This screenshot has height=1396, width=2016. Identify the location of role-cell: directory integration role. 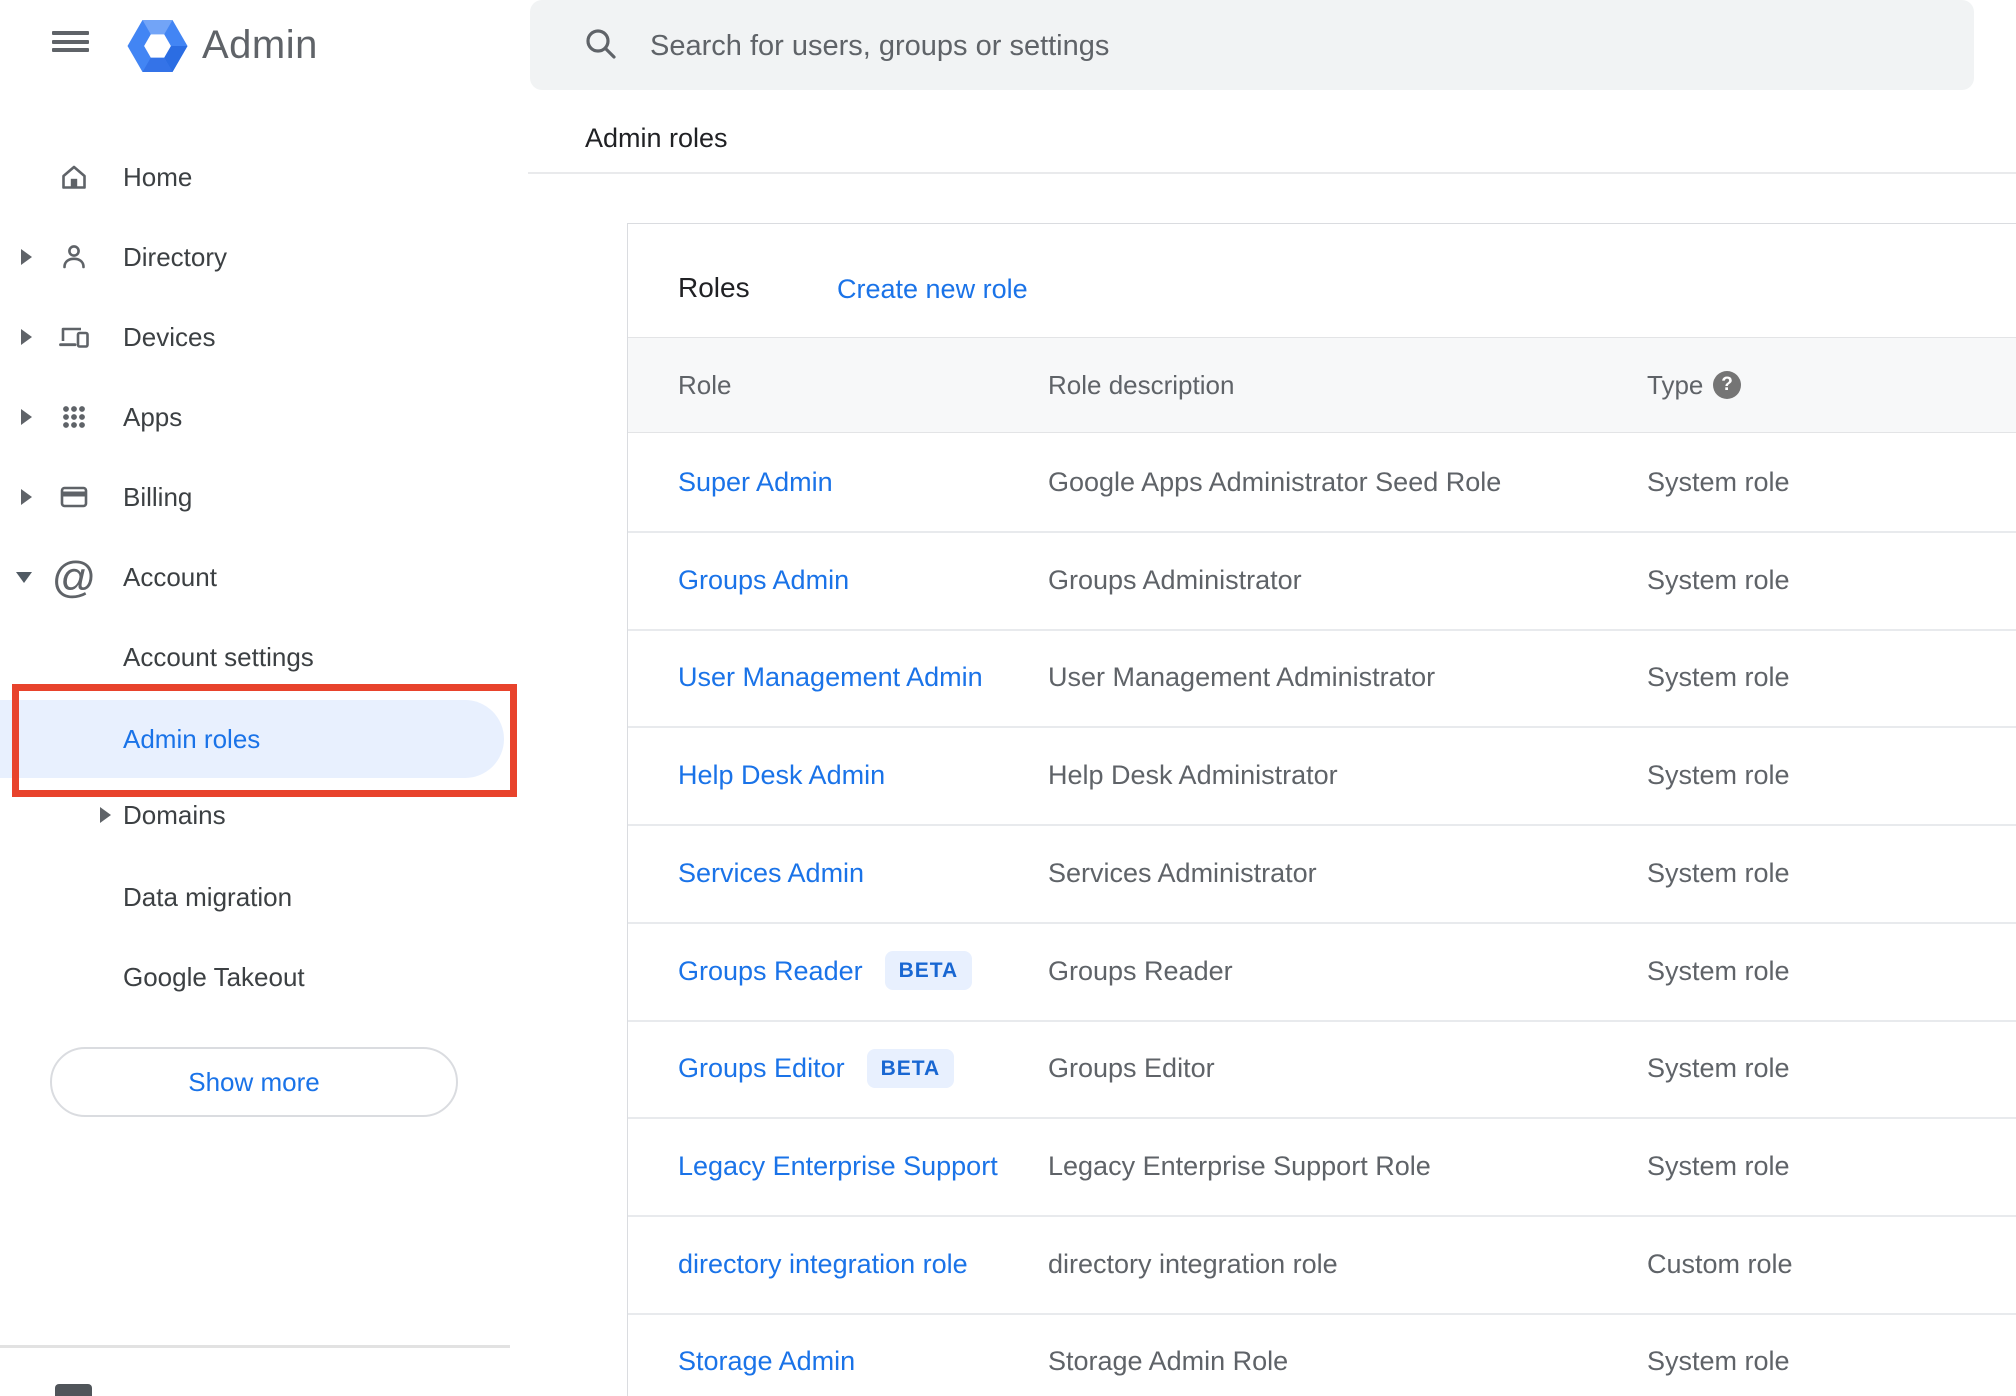
(823, 1264).